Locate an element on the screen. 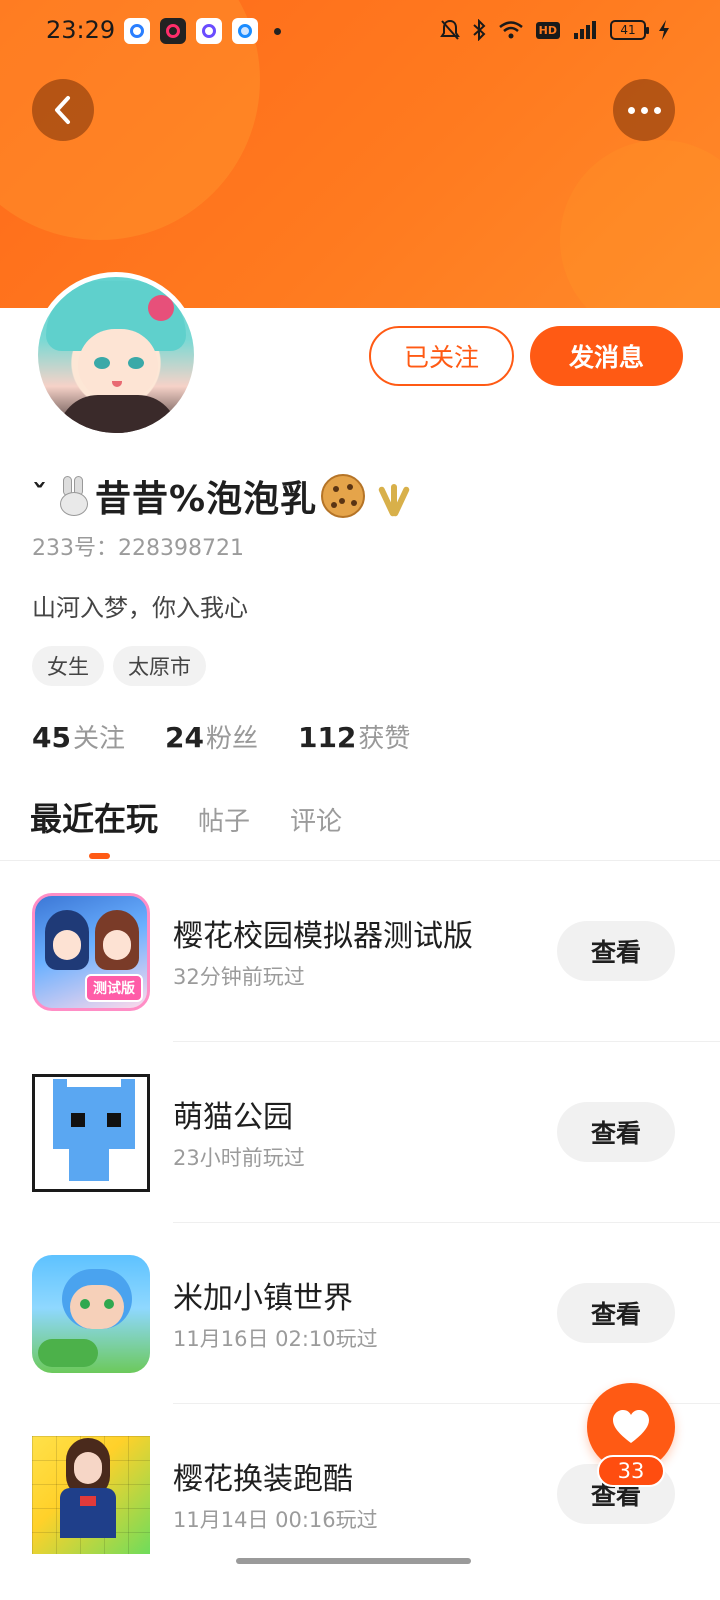 Image resolution: width=720 pixels, height=1600 pixels. game-title: 樱花校园模拟器测试版 is located at coordinates (323, 936).